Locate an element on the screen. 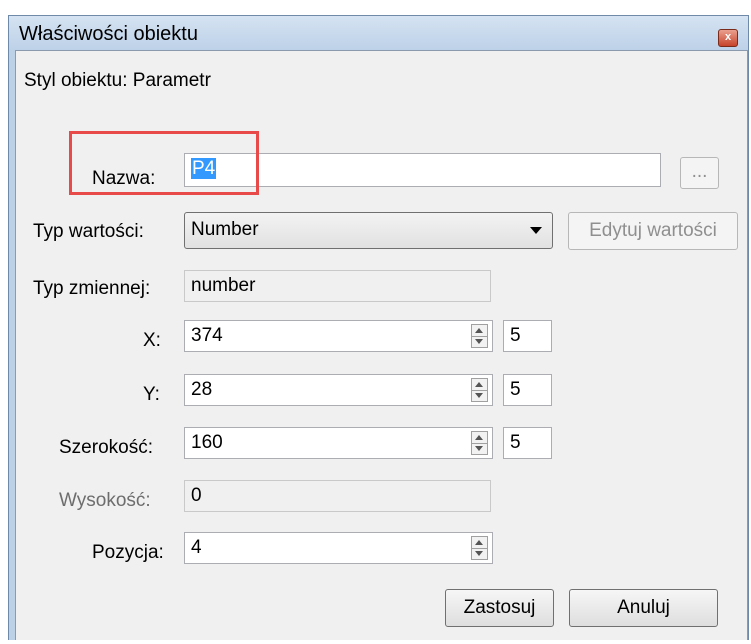  title-bar: Właściwości obiektu x is located at coordinates (378, 33).